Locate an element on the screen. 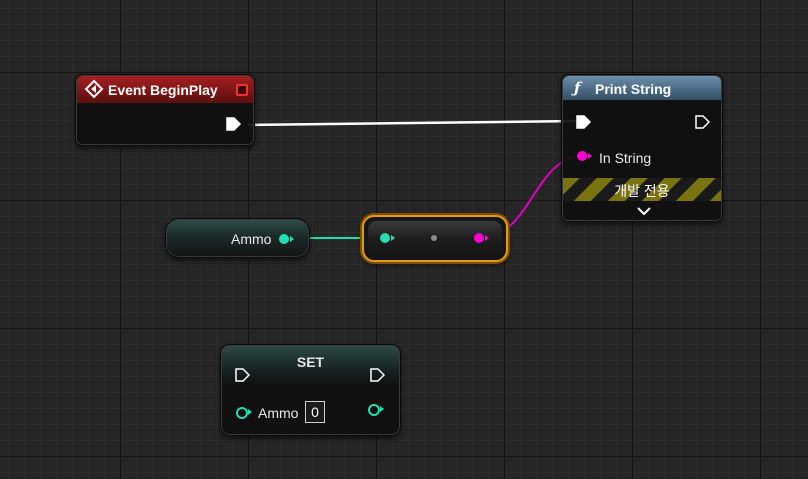 This screenshot has width=808, height=479. ammo-variable-getter-node: Ammo is located at coordinates (237, 238).